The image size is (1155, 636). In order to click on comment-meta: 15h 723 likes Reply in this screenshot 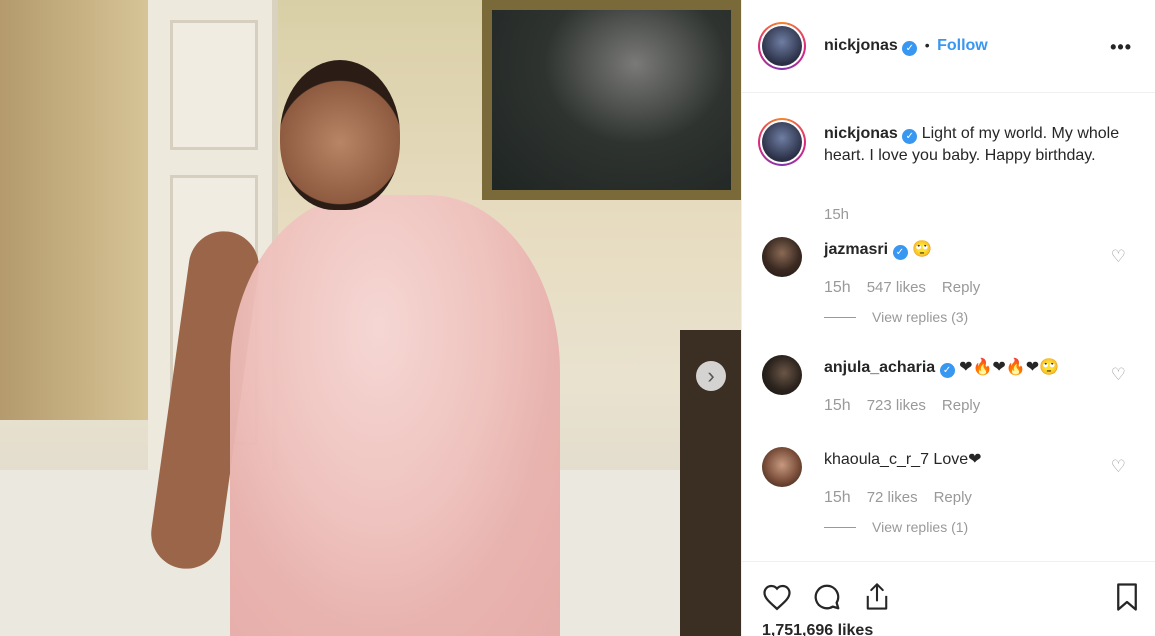, I will do `click(902, 406)`.